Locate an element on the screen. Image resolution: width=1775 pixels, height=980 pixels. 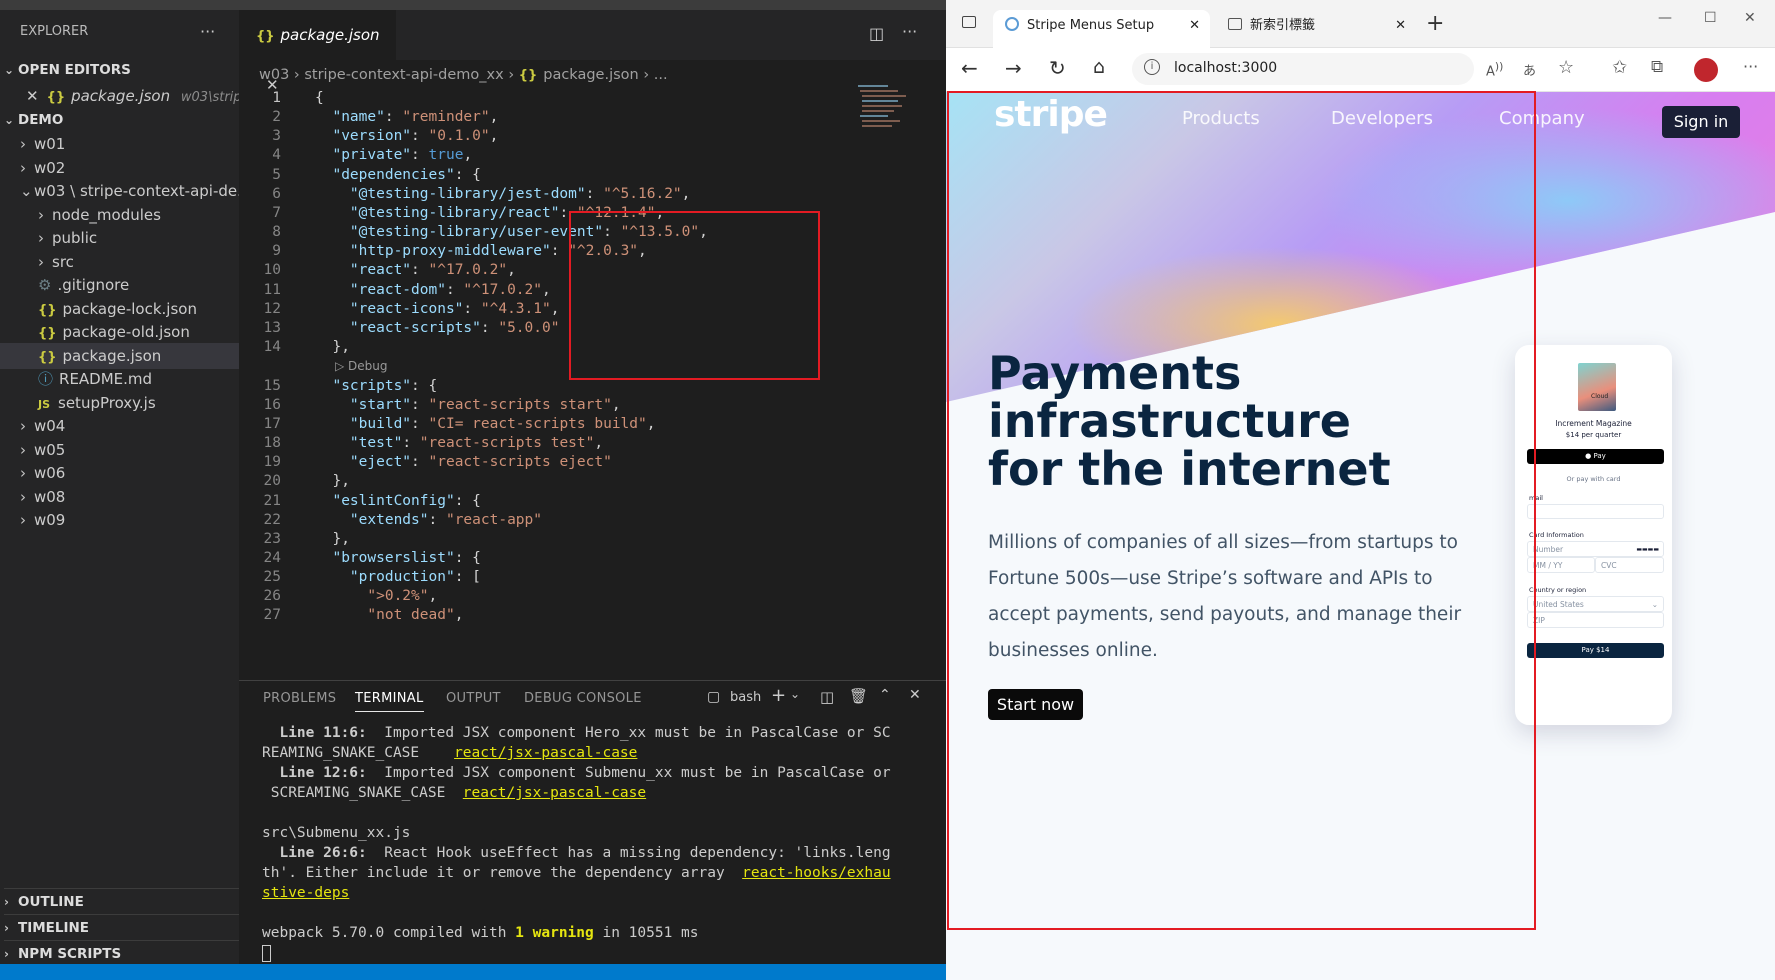
outline-section: › OUTLINE is located at coordinates (123, 901).